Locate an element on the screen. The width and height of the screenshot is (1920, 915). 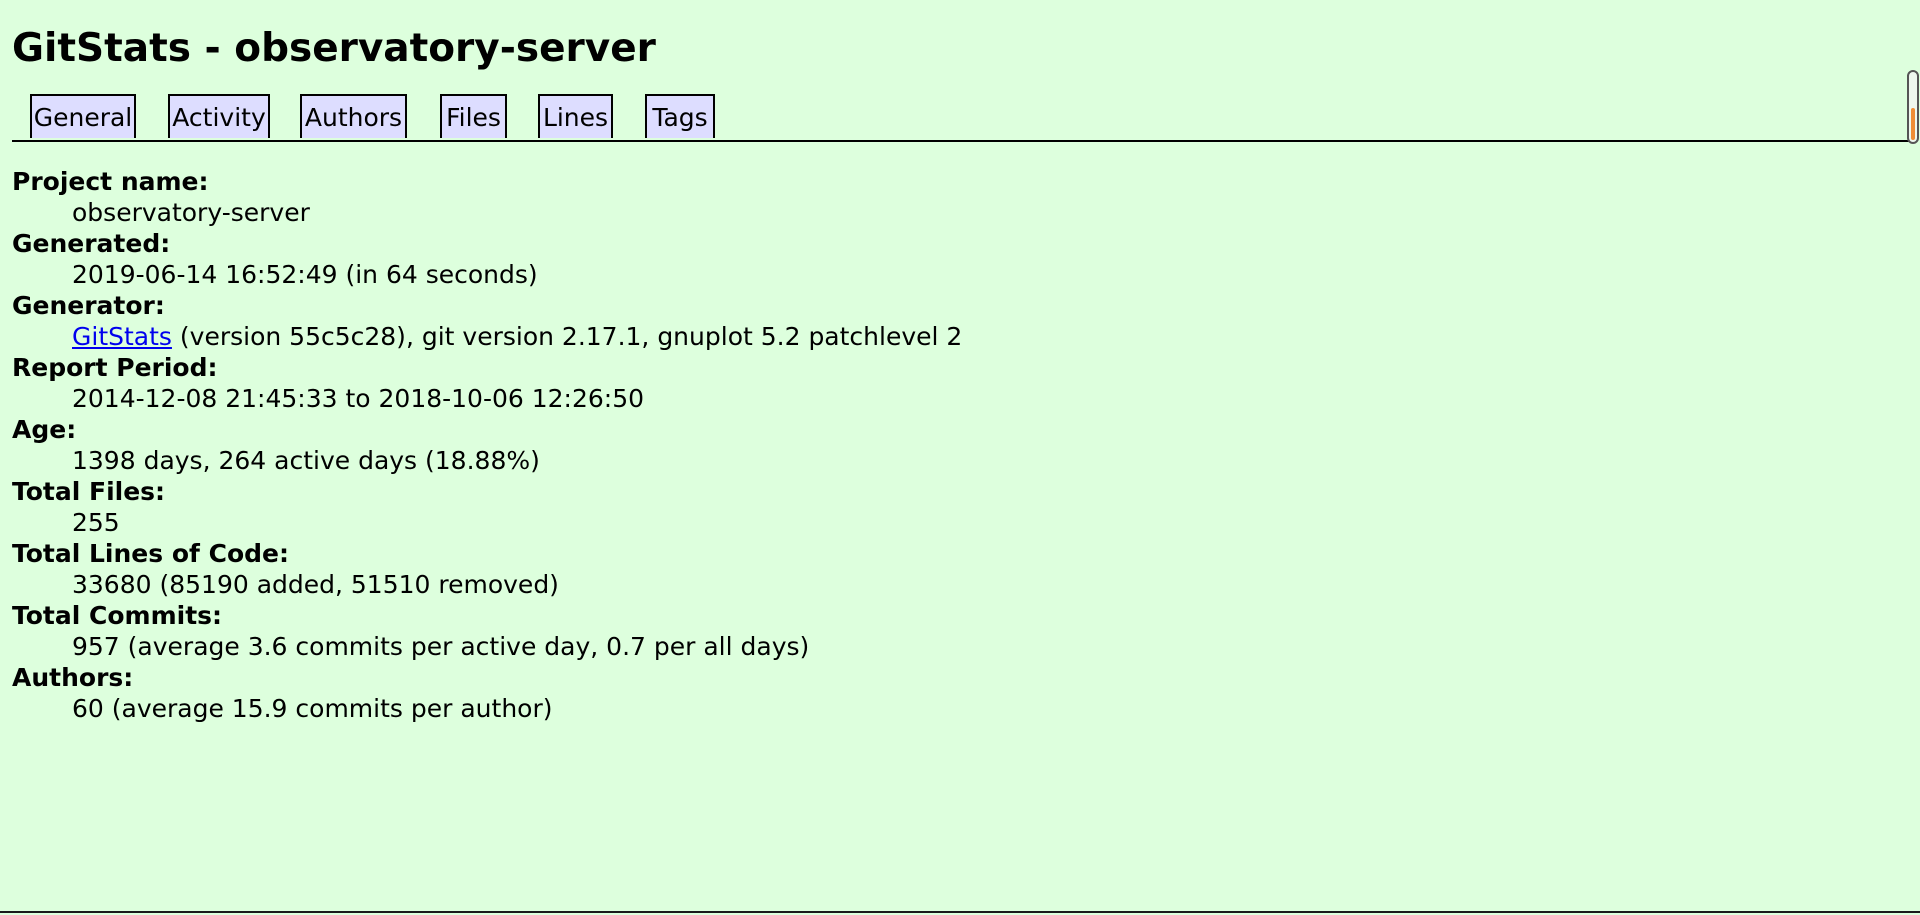
tab-general: General is located at coordinates (83, 116).